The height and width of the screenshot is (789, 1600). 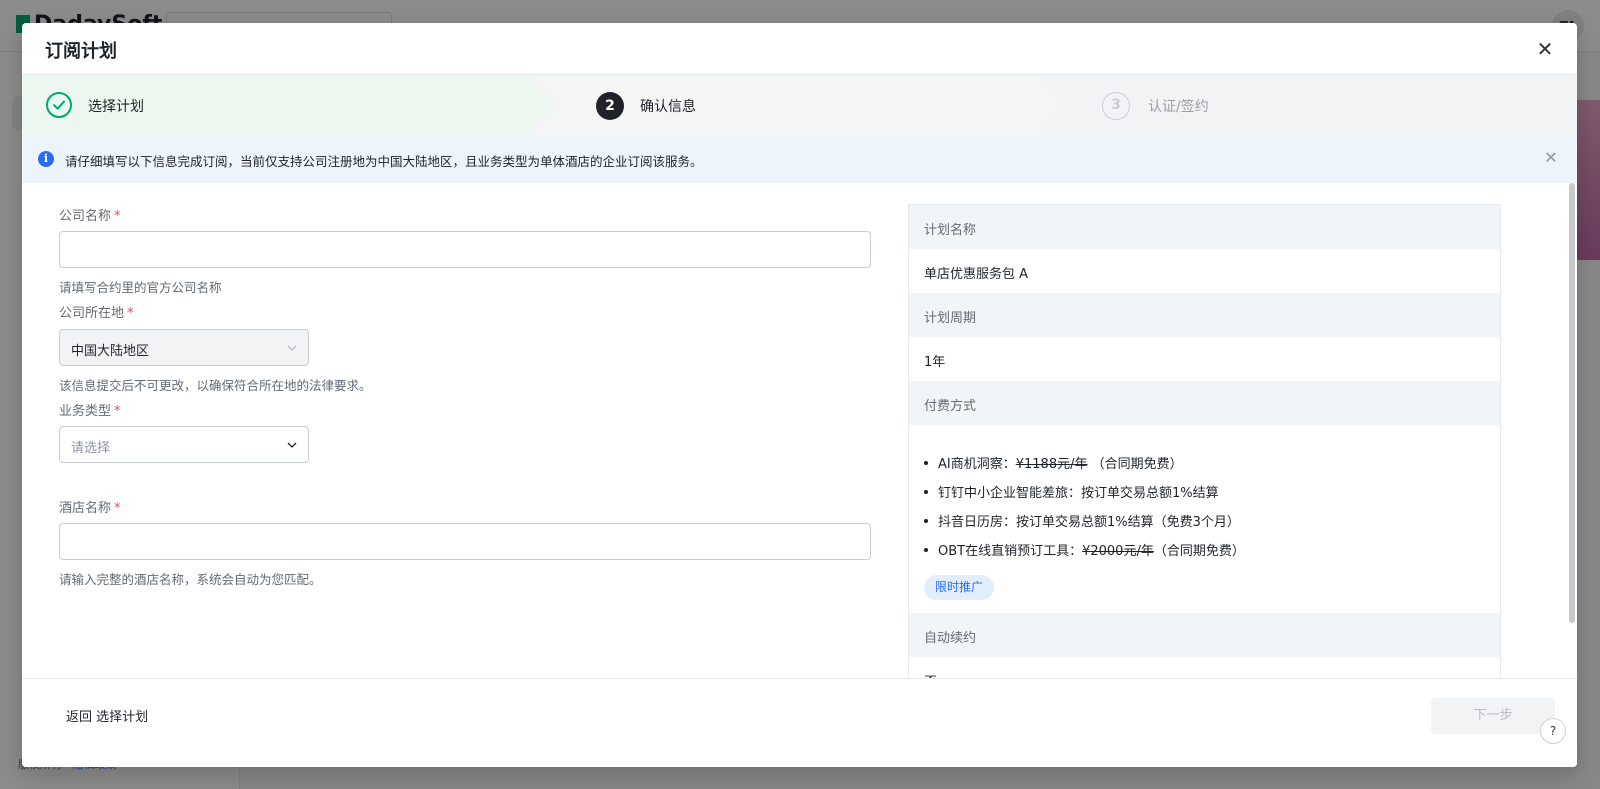 What do you see at coordinates (1204, 496) in the screenshot?
I see `list-item: 钉钉中小企业智能差旅：按订单交易总额1%结算` at bounding box center [1204, 496].